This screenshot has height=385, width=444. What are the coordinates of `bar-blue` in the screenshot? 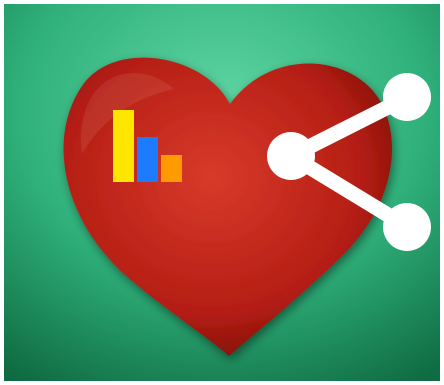 It's located at (147, 159).